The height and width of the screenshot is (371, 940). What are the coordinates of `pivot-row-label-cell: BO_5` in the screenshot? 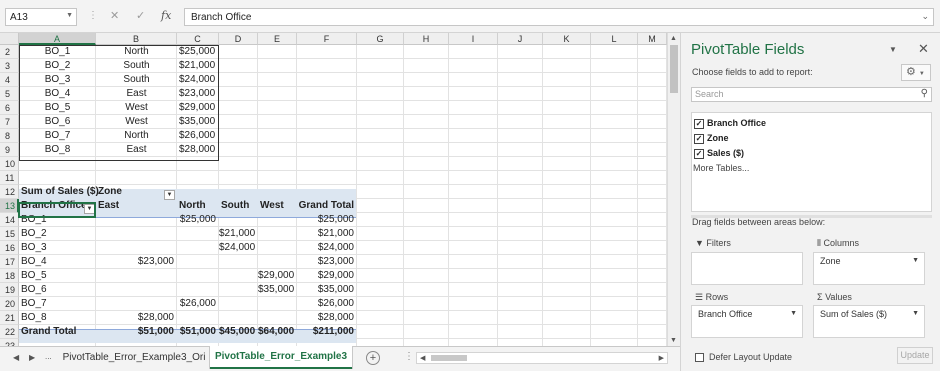 It's located at (57, 276).